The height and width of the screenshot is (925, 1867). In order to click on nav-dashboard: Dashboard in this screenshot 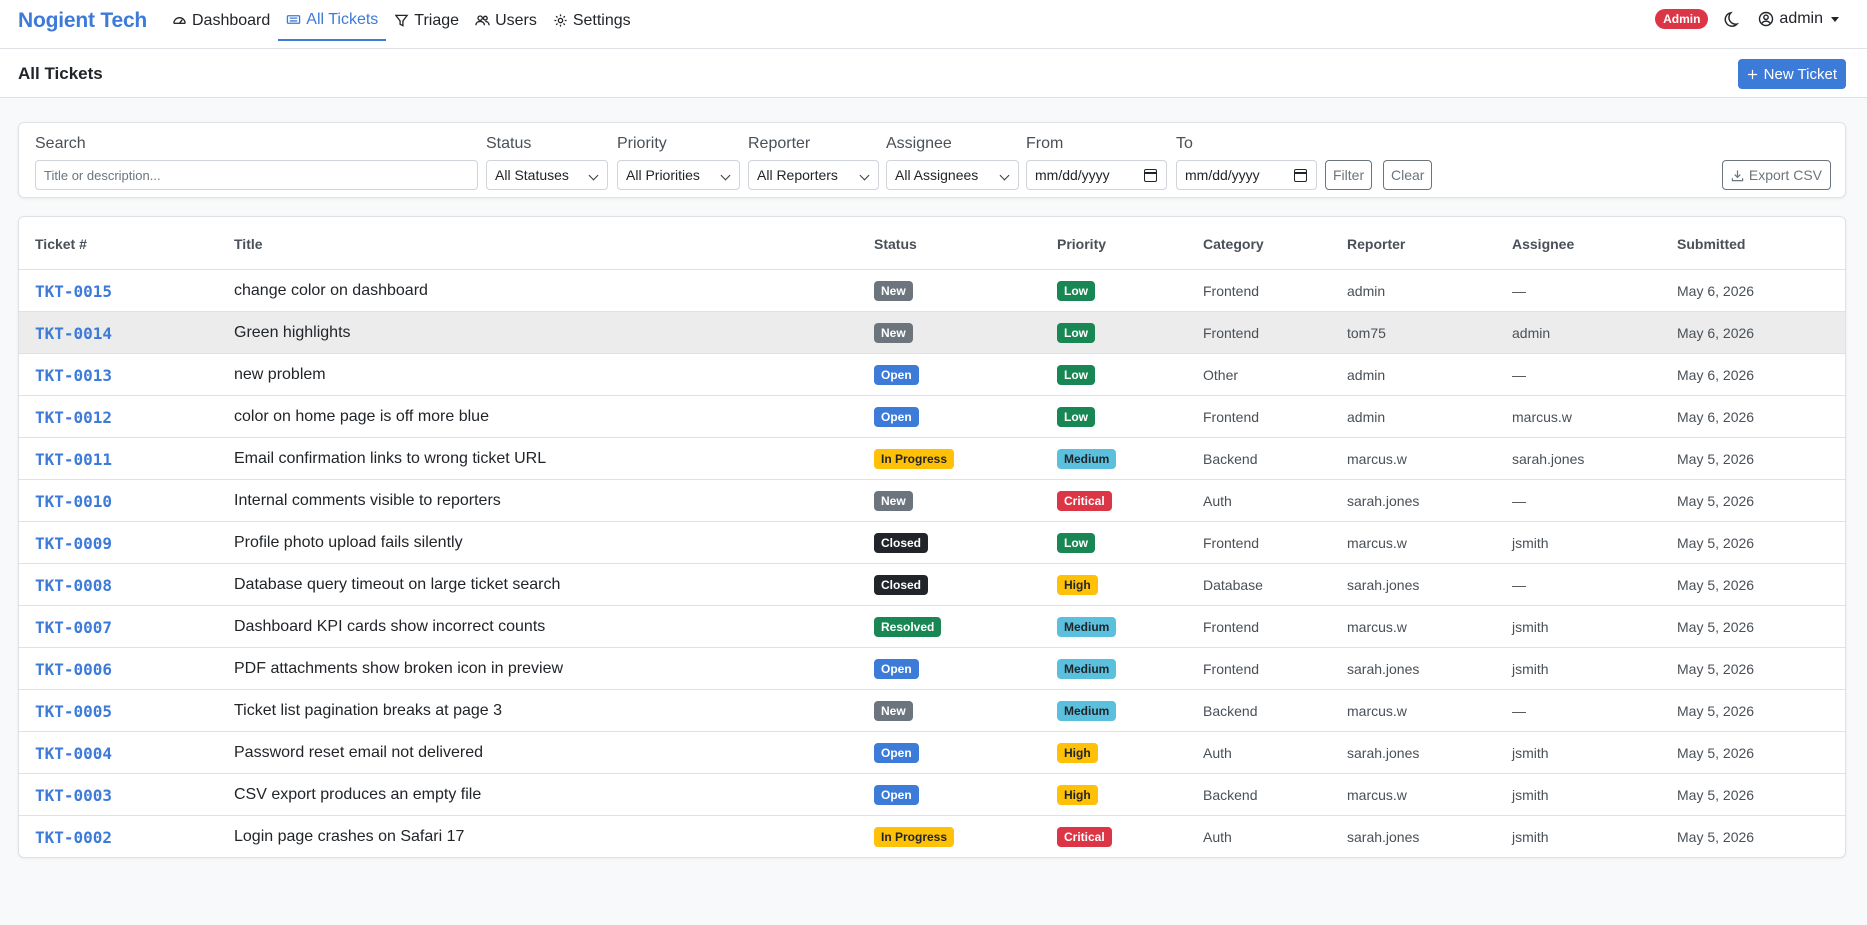, I will do `click(221, 20)`.